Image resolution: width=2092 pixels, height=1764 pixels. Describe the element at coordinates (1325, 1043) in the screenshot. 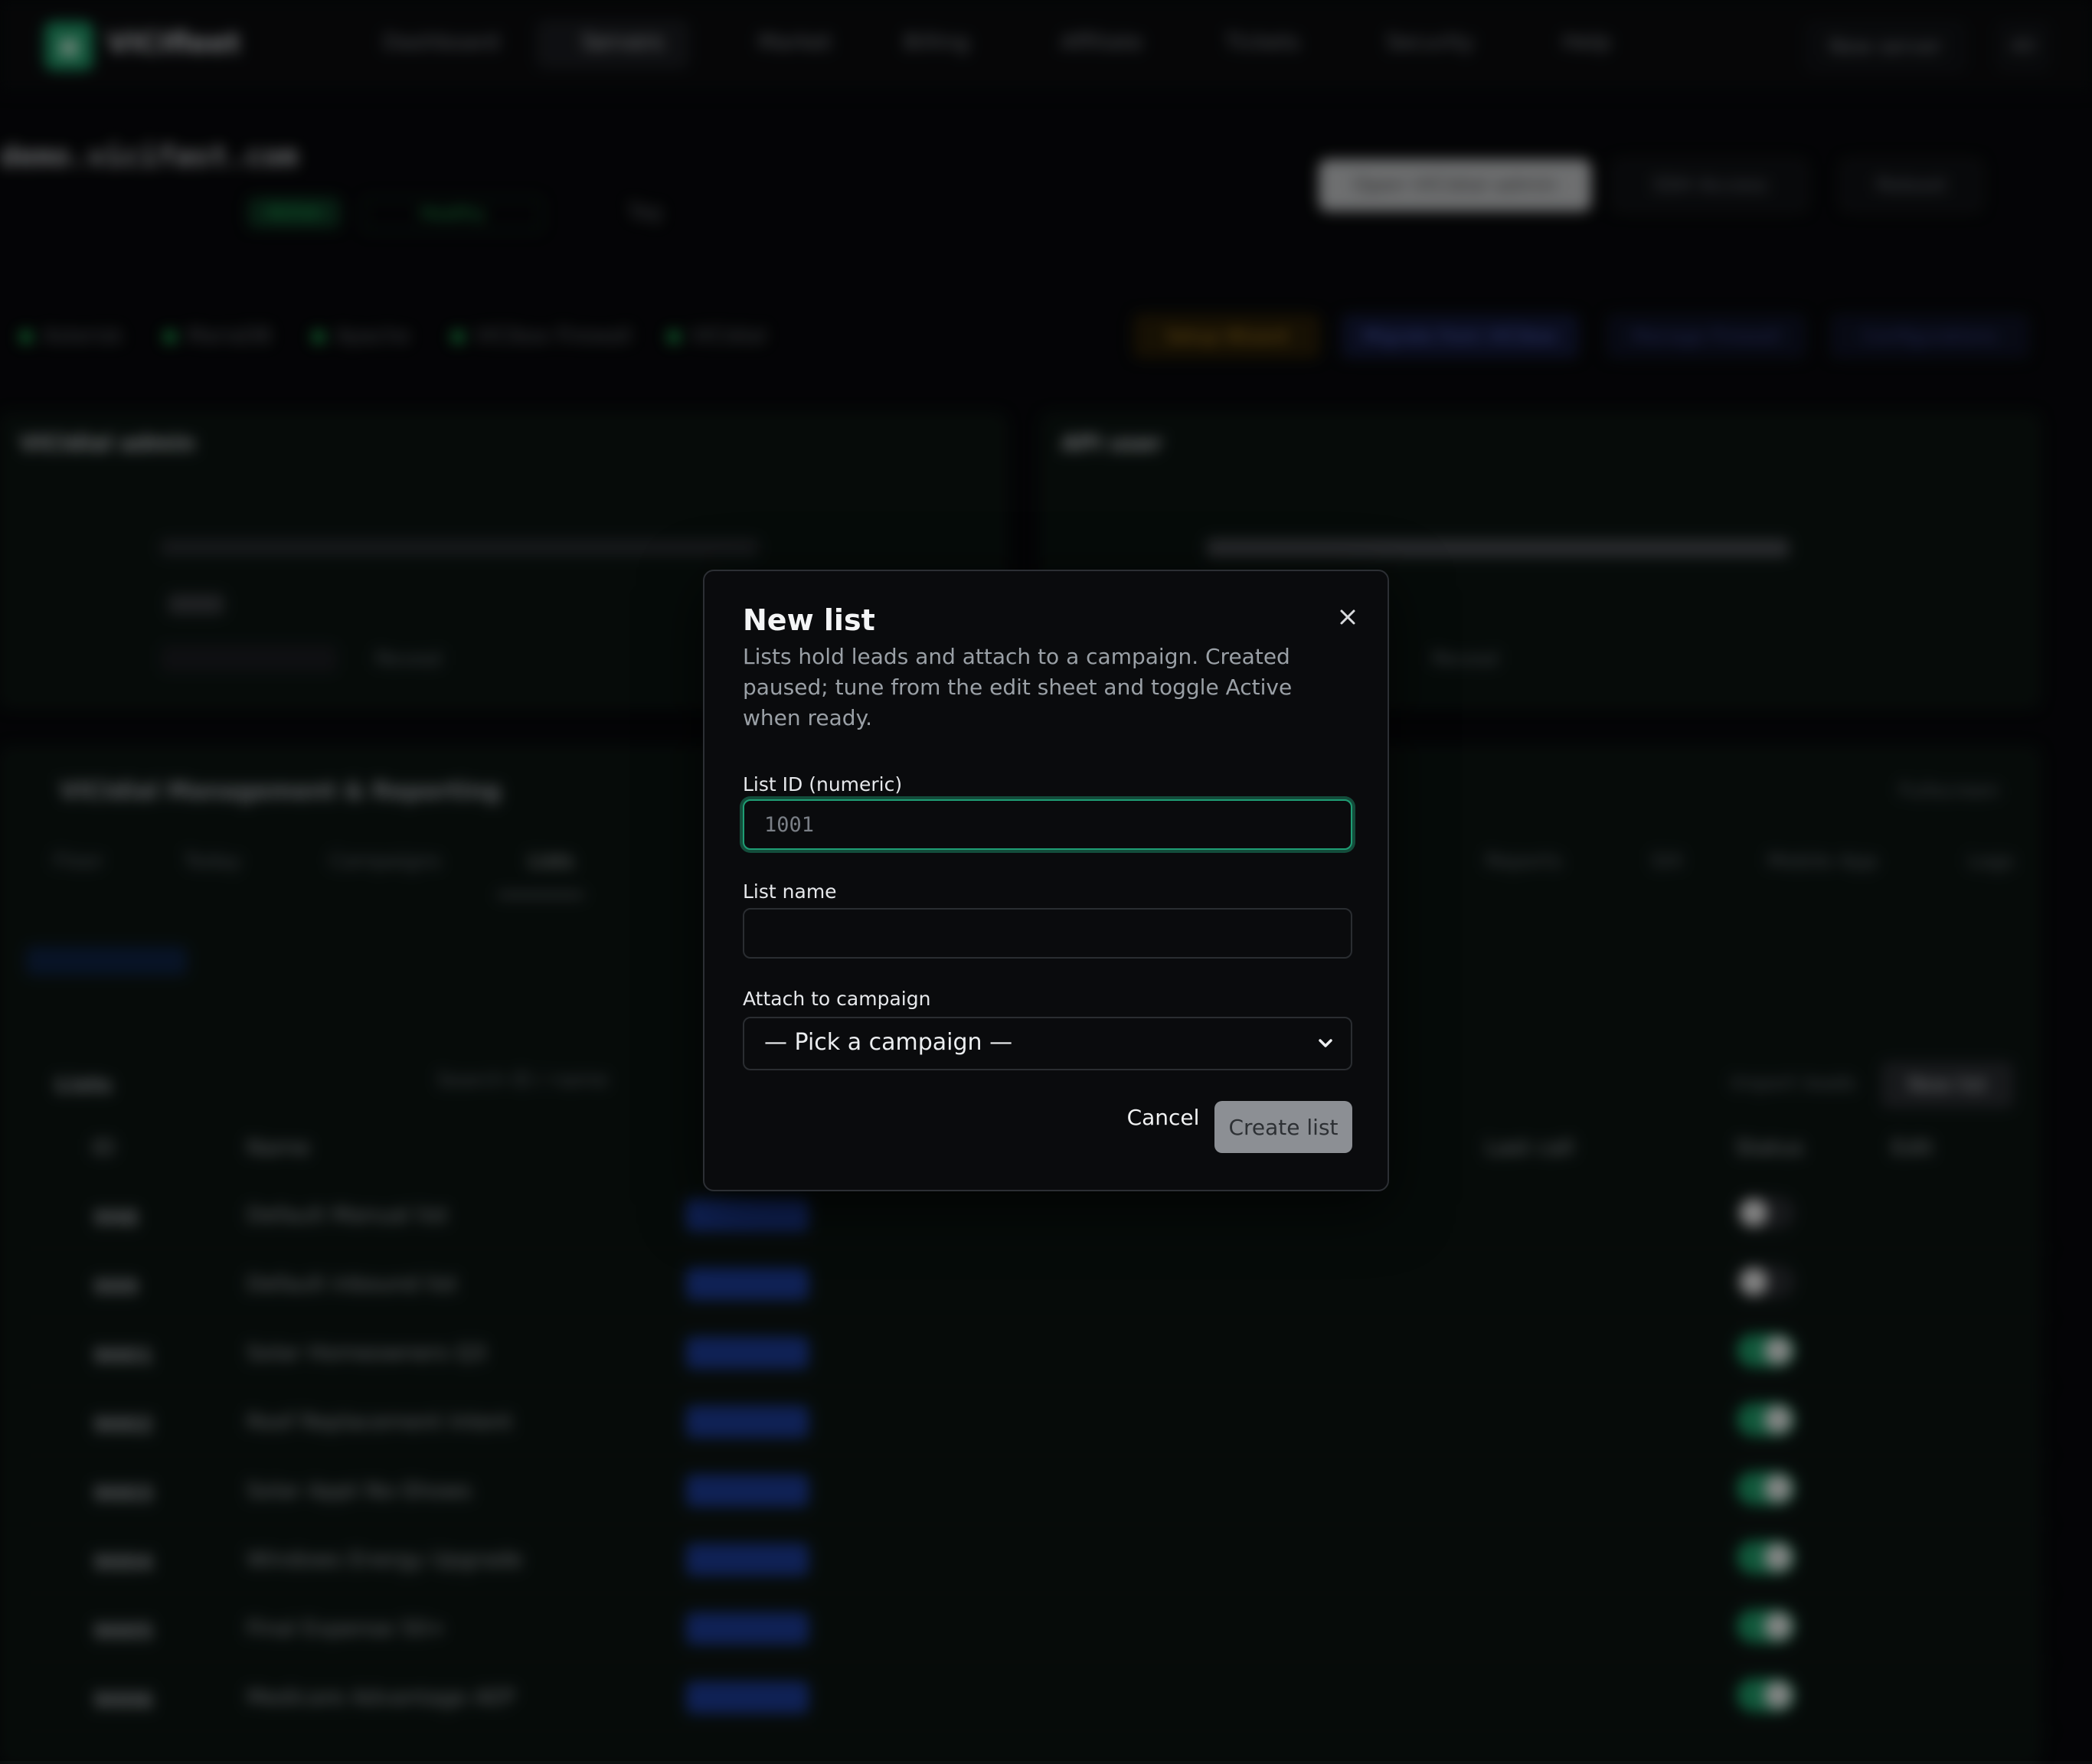

I see `chevron-down-icon` at that location.